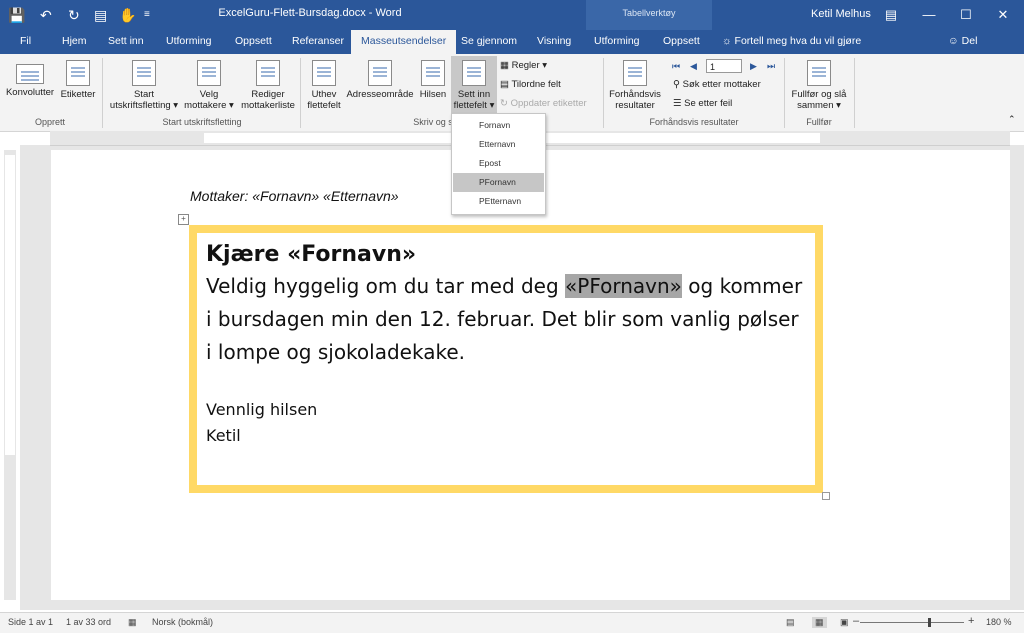  I want to click on maximize-icon: ☐, so click(966, 15).